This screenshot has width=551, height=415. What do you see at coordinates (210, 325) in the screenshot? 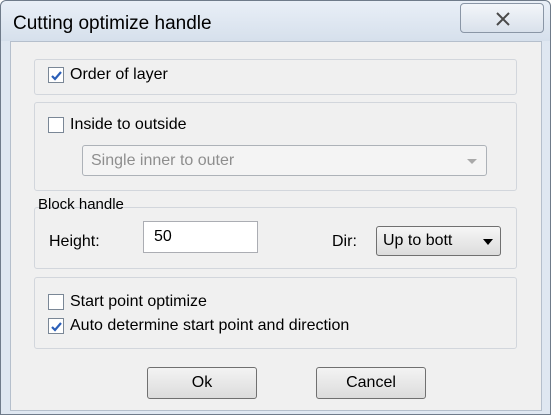
I see `auto-determine-label: Auto determine start point and direction` at bounding box center [210, 325].